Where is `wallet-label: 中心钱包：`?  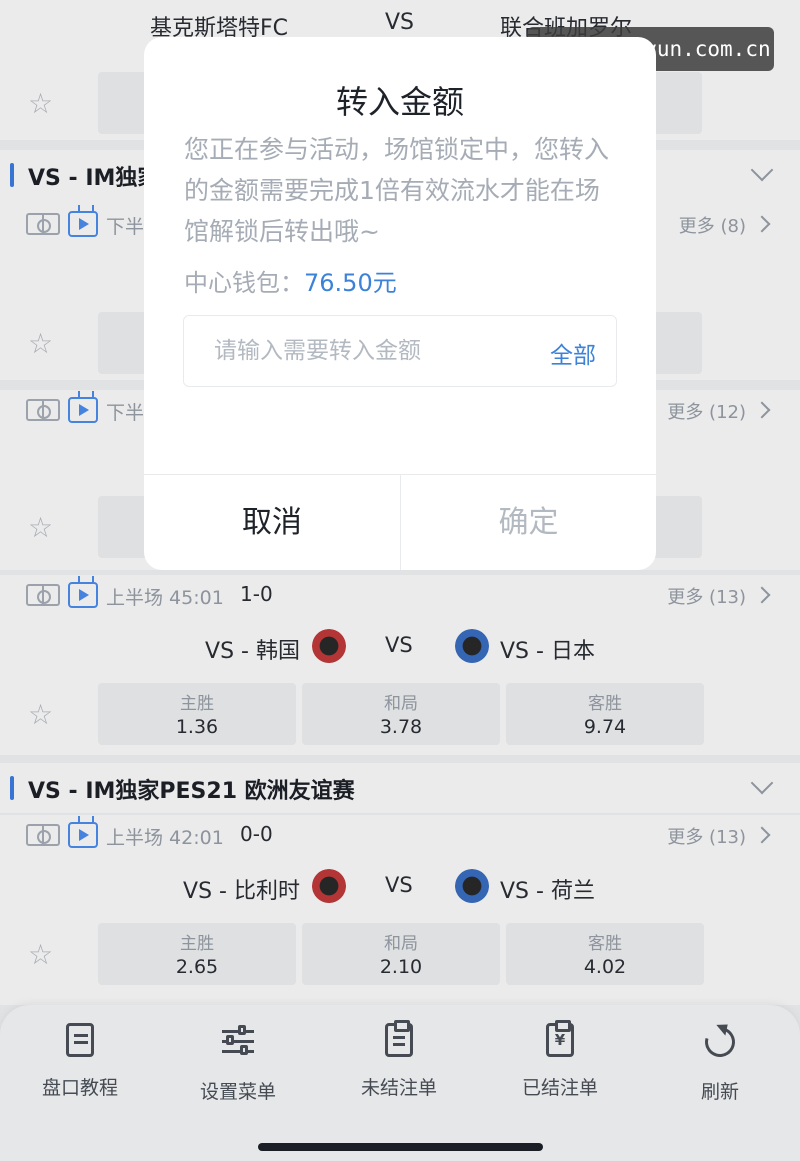 wallet-label: 中心钱包： is located at coordinates (244, 283).